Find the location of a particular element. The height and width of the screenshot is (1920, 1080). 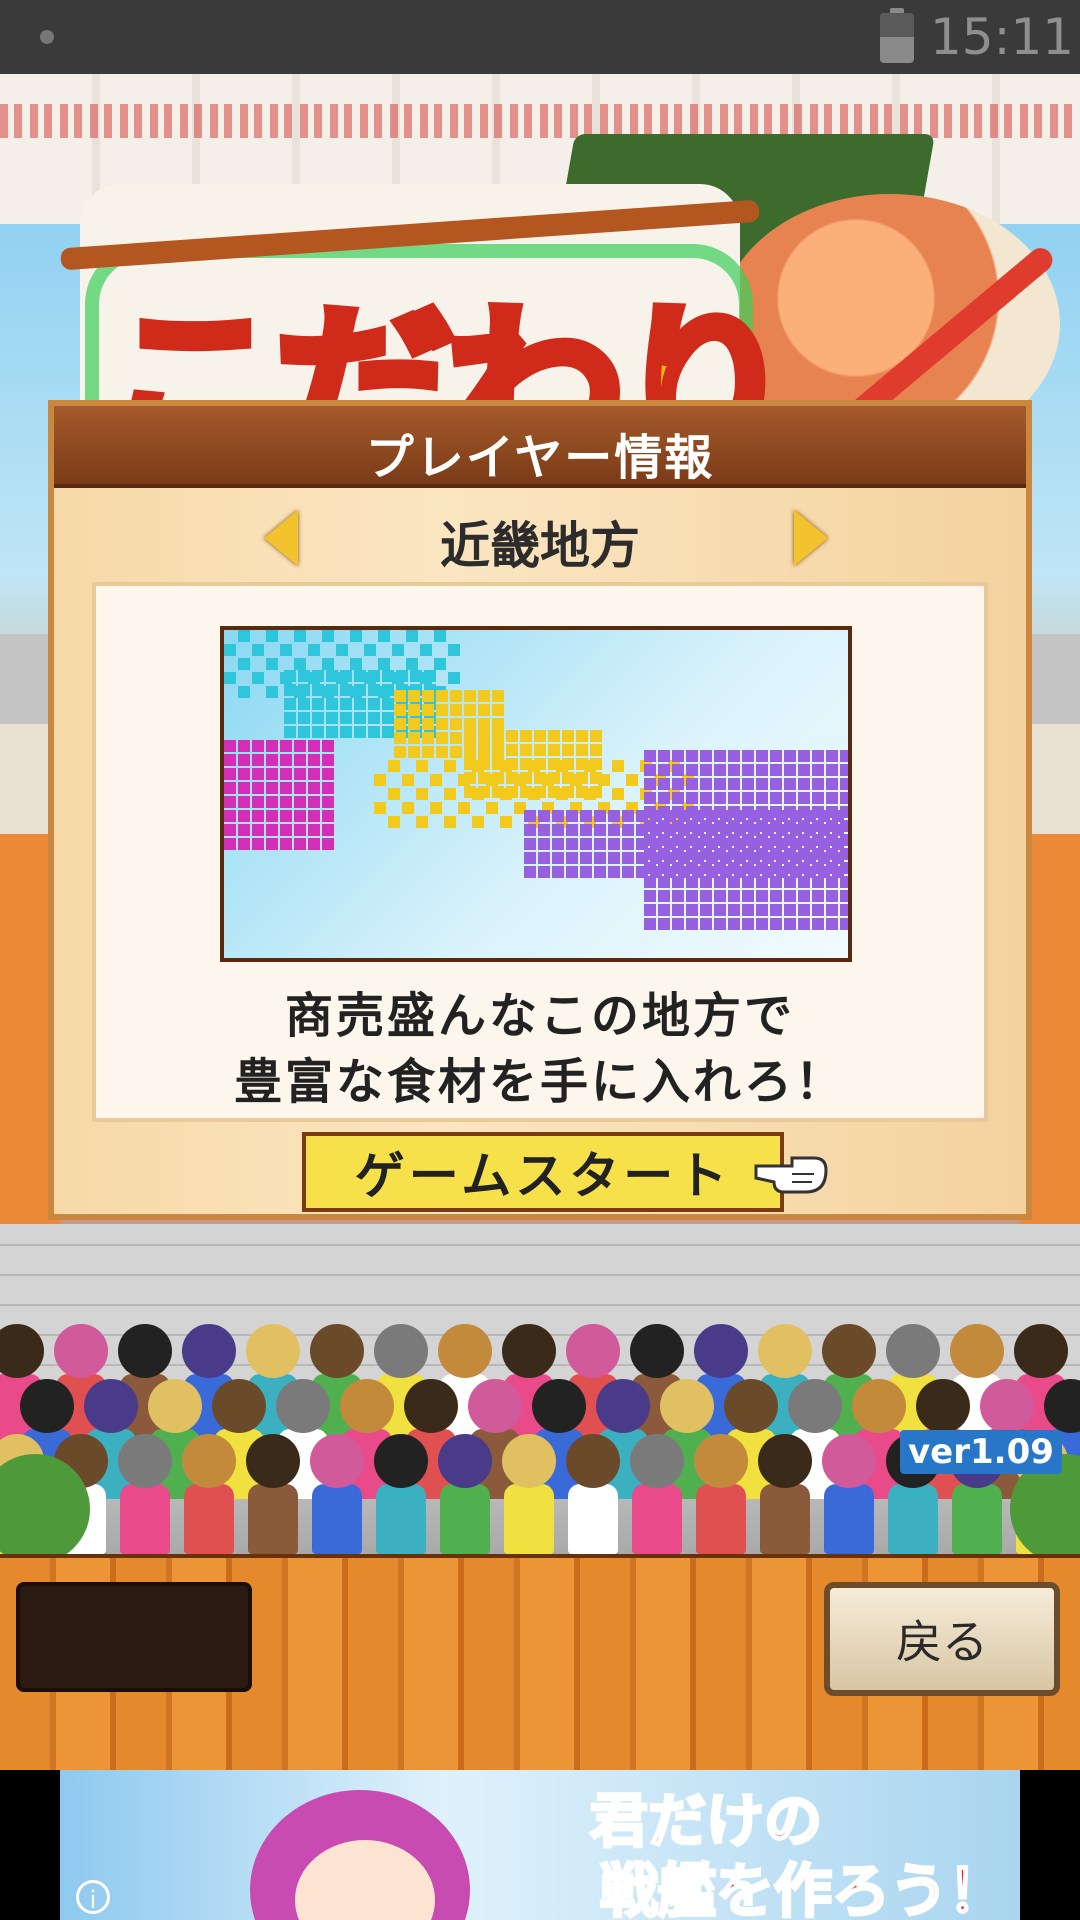

game-start-button: ゲームスタート is located at coordinates (543, 1172).